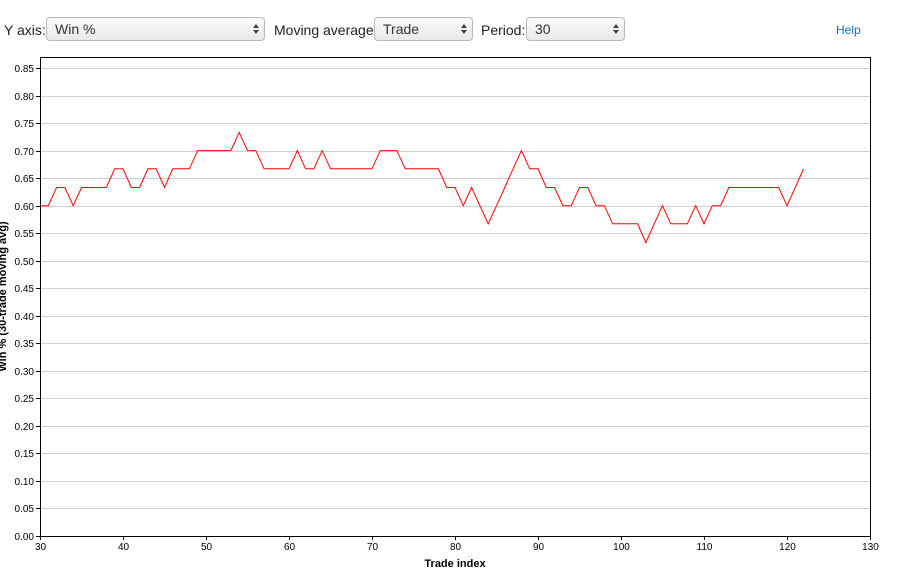  Describe the element at coordinates (25, 509) in the screenshot. I see `y-tick-label: 0.05` at that location.